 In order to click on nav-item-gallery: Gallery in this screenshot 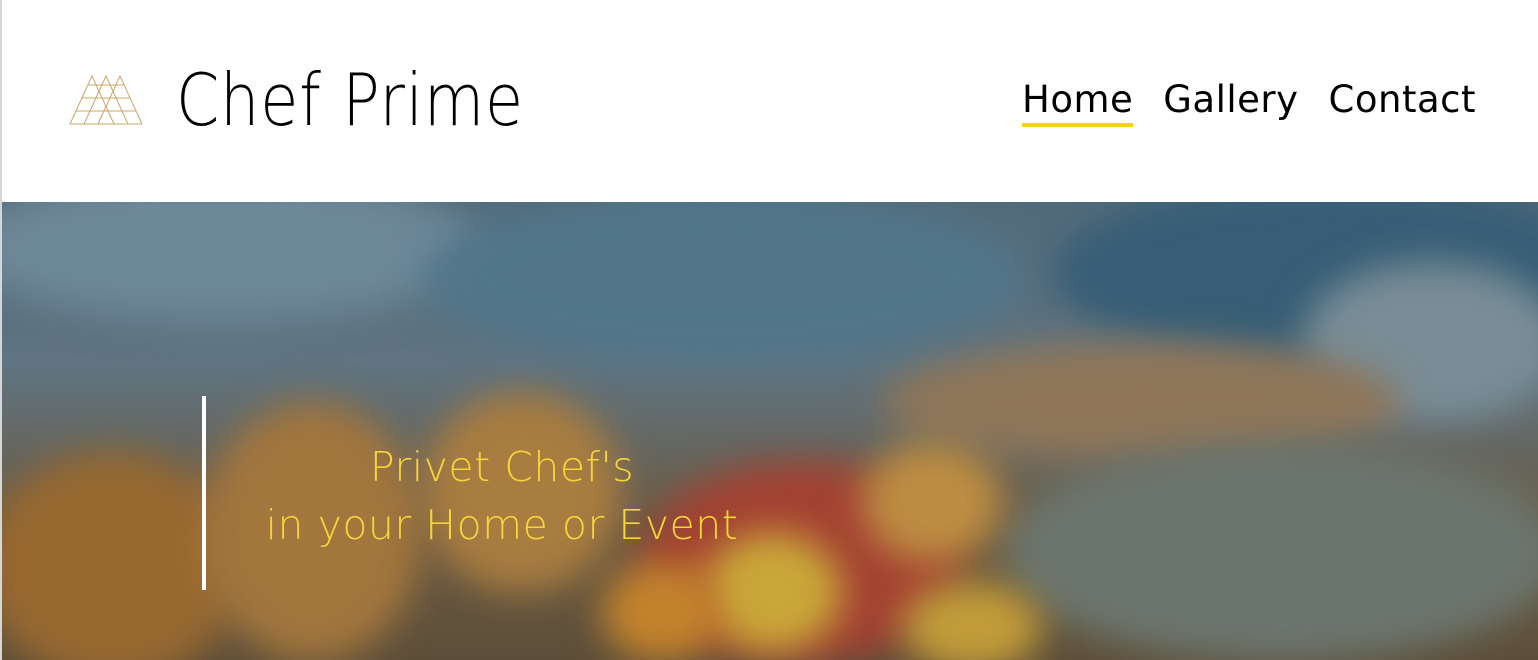, I will do `click(1230, 100)`.